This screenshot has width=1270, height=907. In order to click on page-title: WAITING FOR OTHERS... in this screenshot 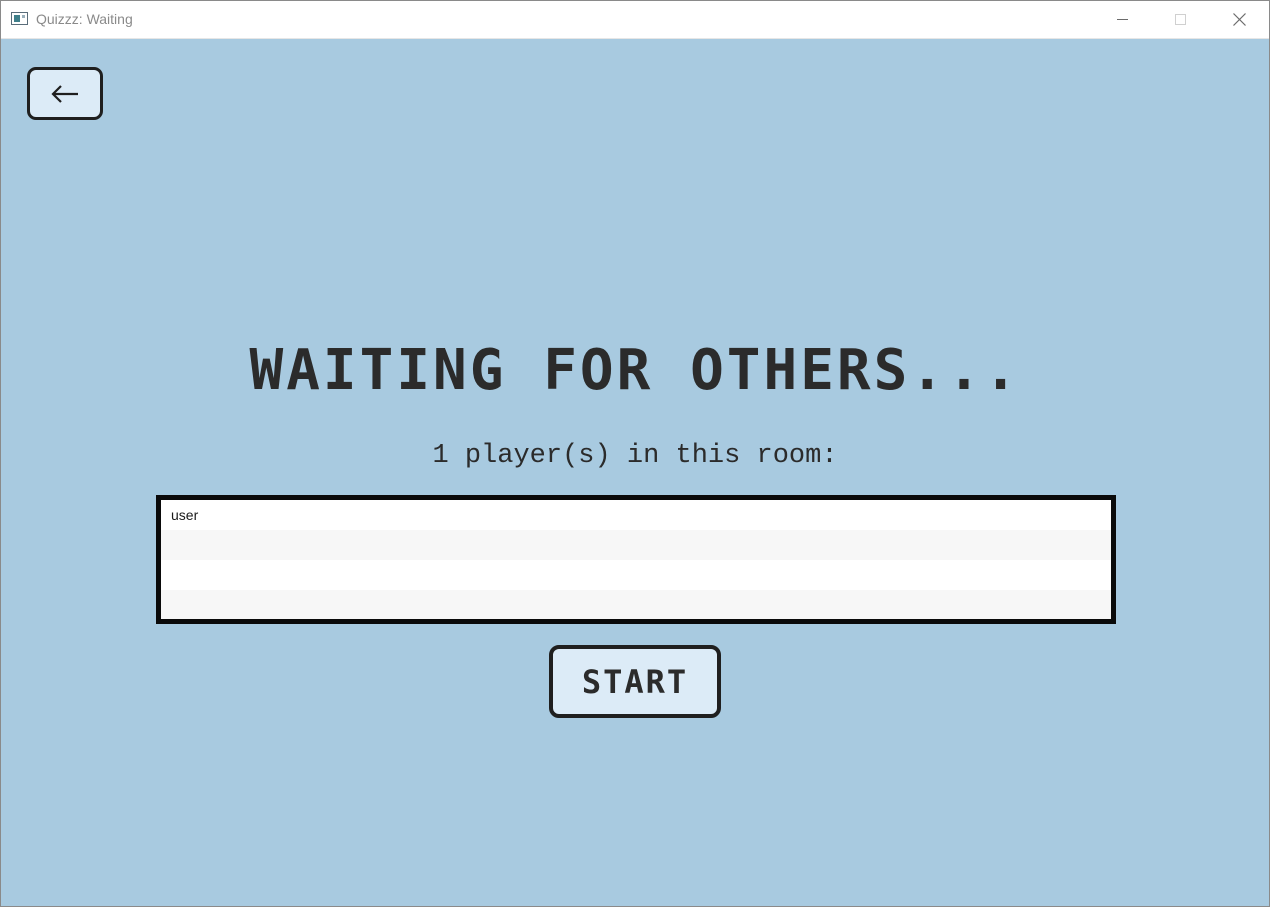, I will do `click(635, 370)`.